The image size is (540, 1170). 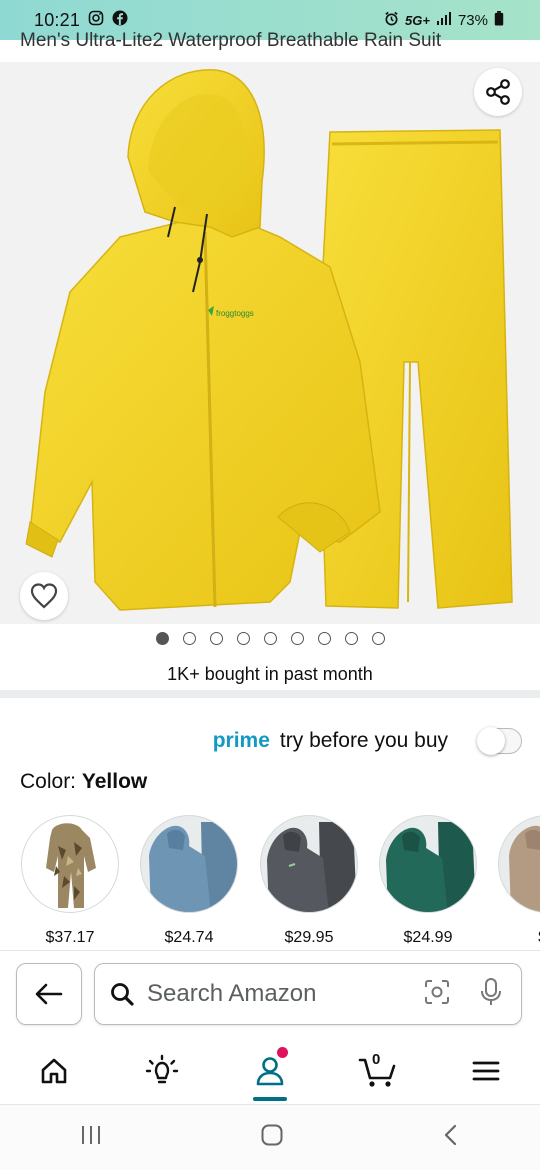 I want to click on share-icon, so click(x=498, y=92).